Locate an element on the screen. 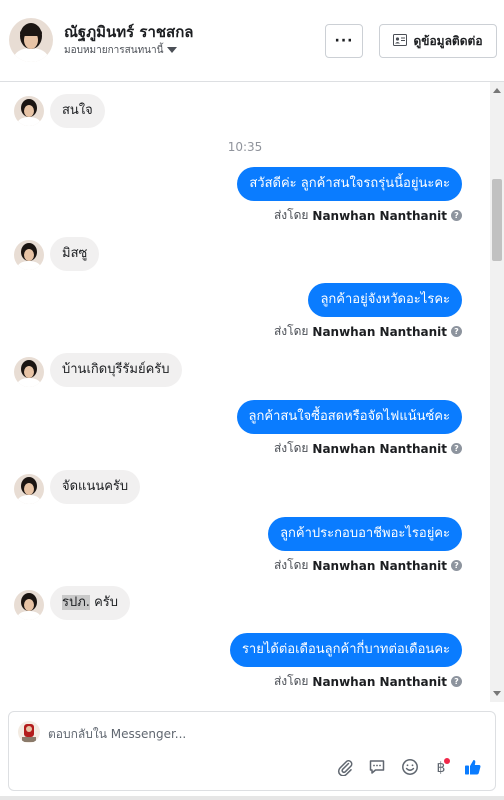 The height and width of the screenshot is (800, 504). baht-payment-icon: ฿ is located at coordinates (441, 767).